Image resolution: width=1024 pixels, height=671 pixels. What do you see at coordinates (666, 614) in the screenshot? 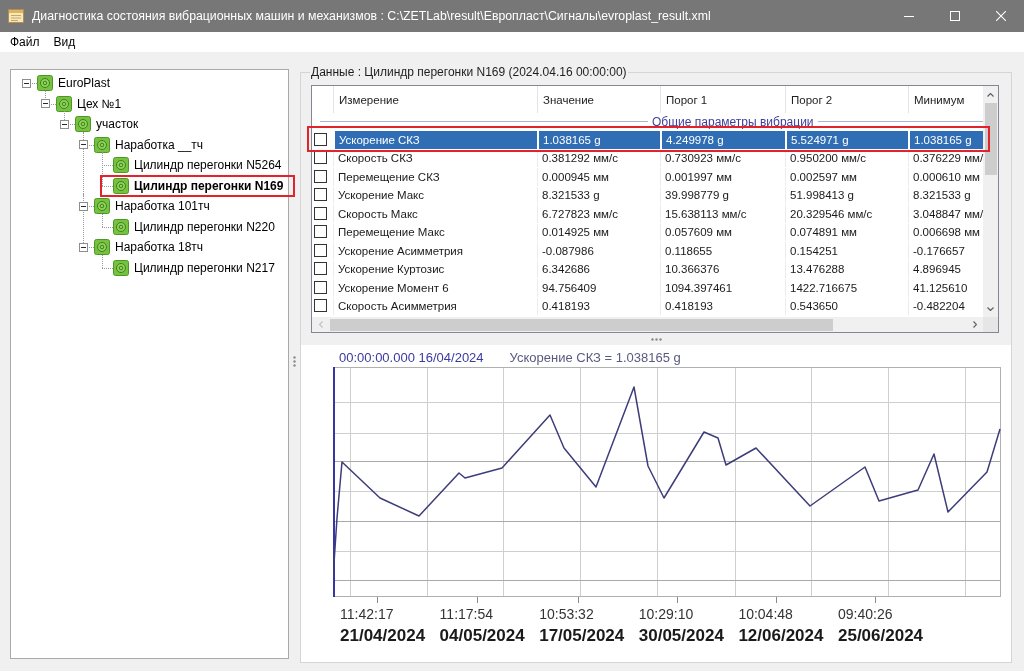
I see `axis-time-label: 10:29:10` at bounding box center [666, 614].